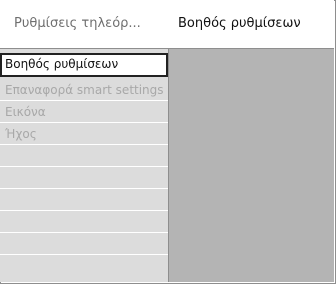  I want to click on menu-item-reset-smart-settings: Επαναφορά smart settings, so click(84, 90).